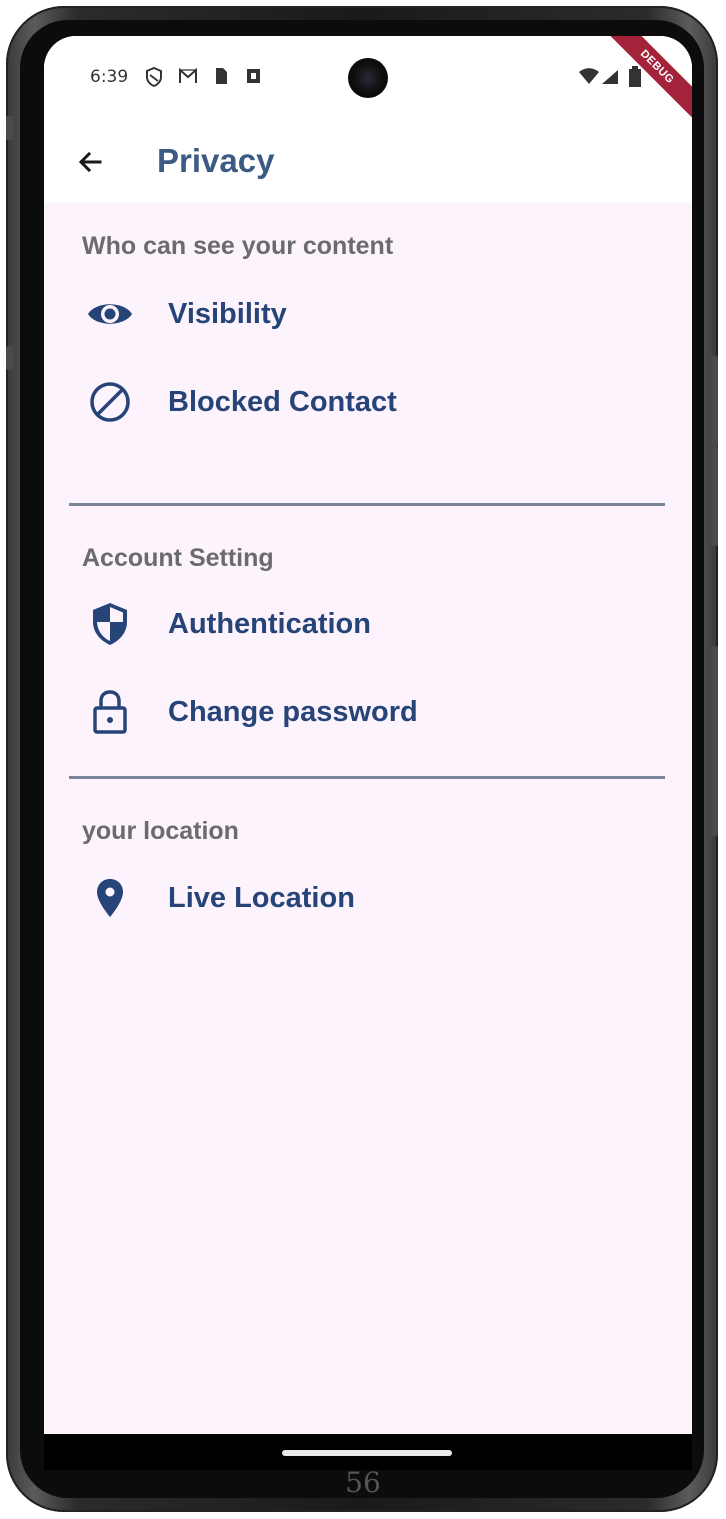 This screenshot has width=726, height=1519. I want to click on sim-icon, so click(221, 76).